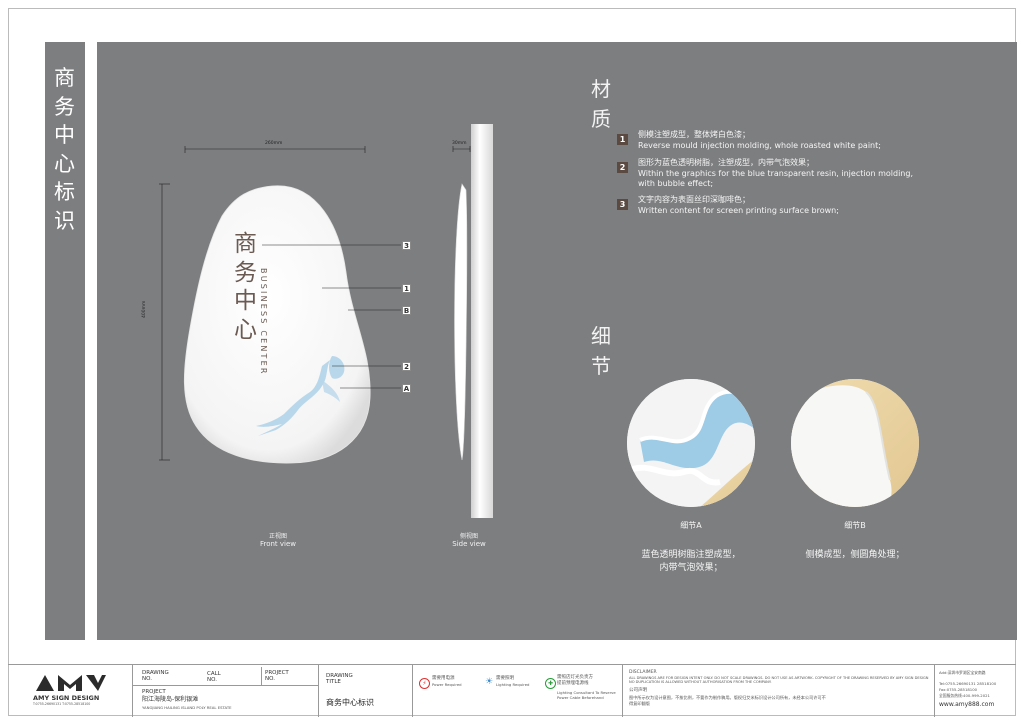  Describe the element at coordinates (154, 692) in the screenshot. I see `project-label: PROJECT` at that location.